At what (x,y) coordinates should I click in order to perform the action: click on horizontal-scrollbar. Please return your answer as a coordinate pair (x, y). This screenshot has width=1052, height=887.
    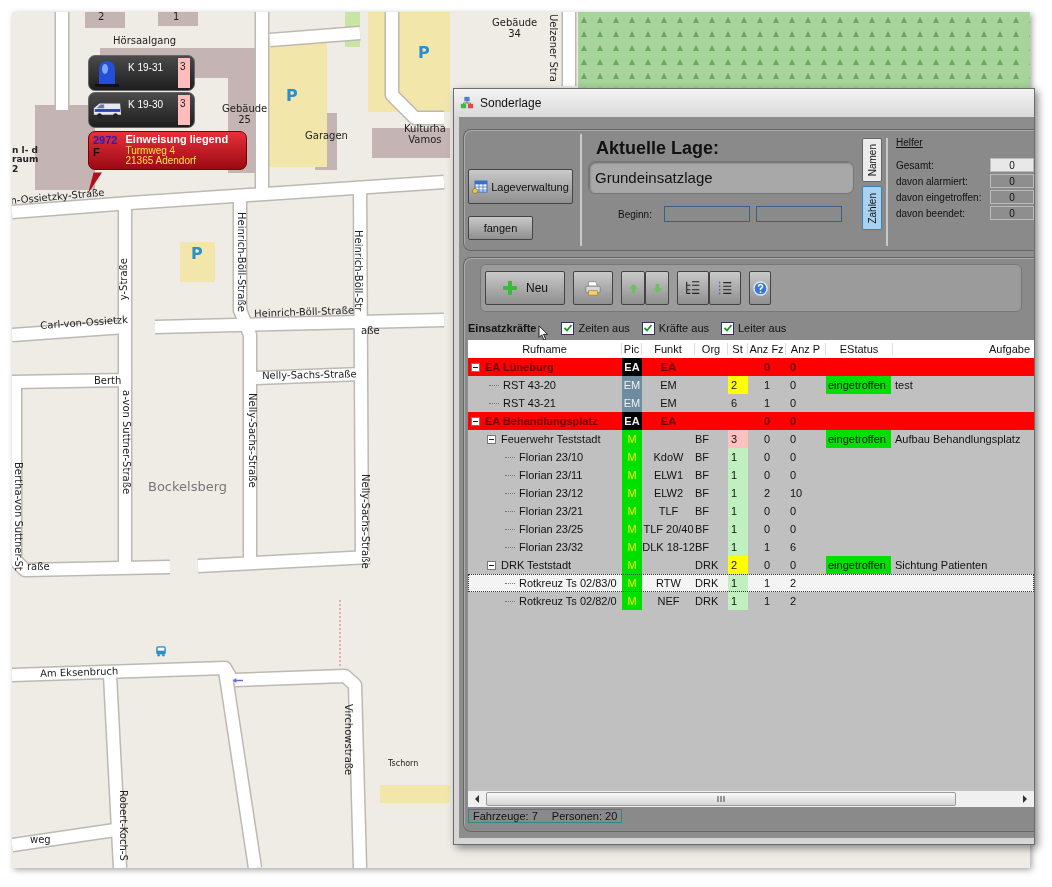
    Looking at the image, I should click on (751, 799).